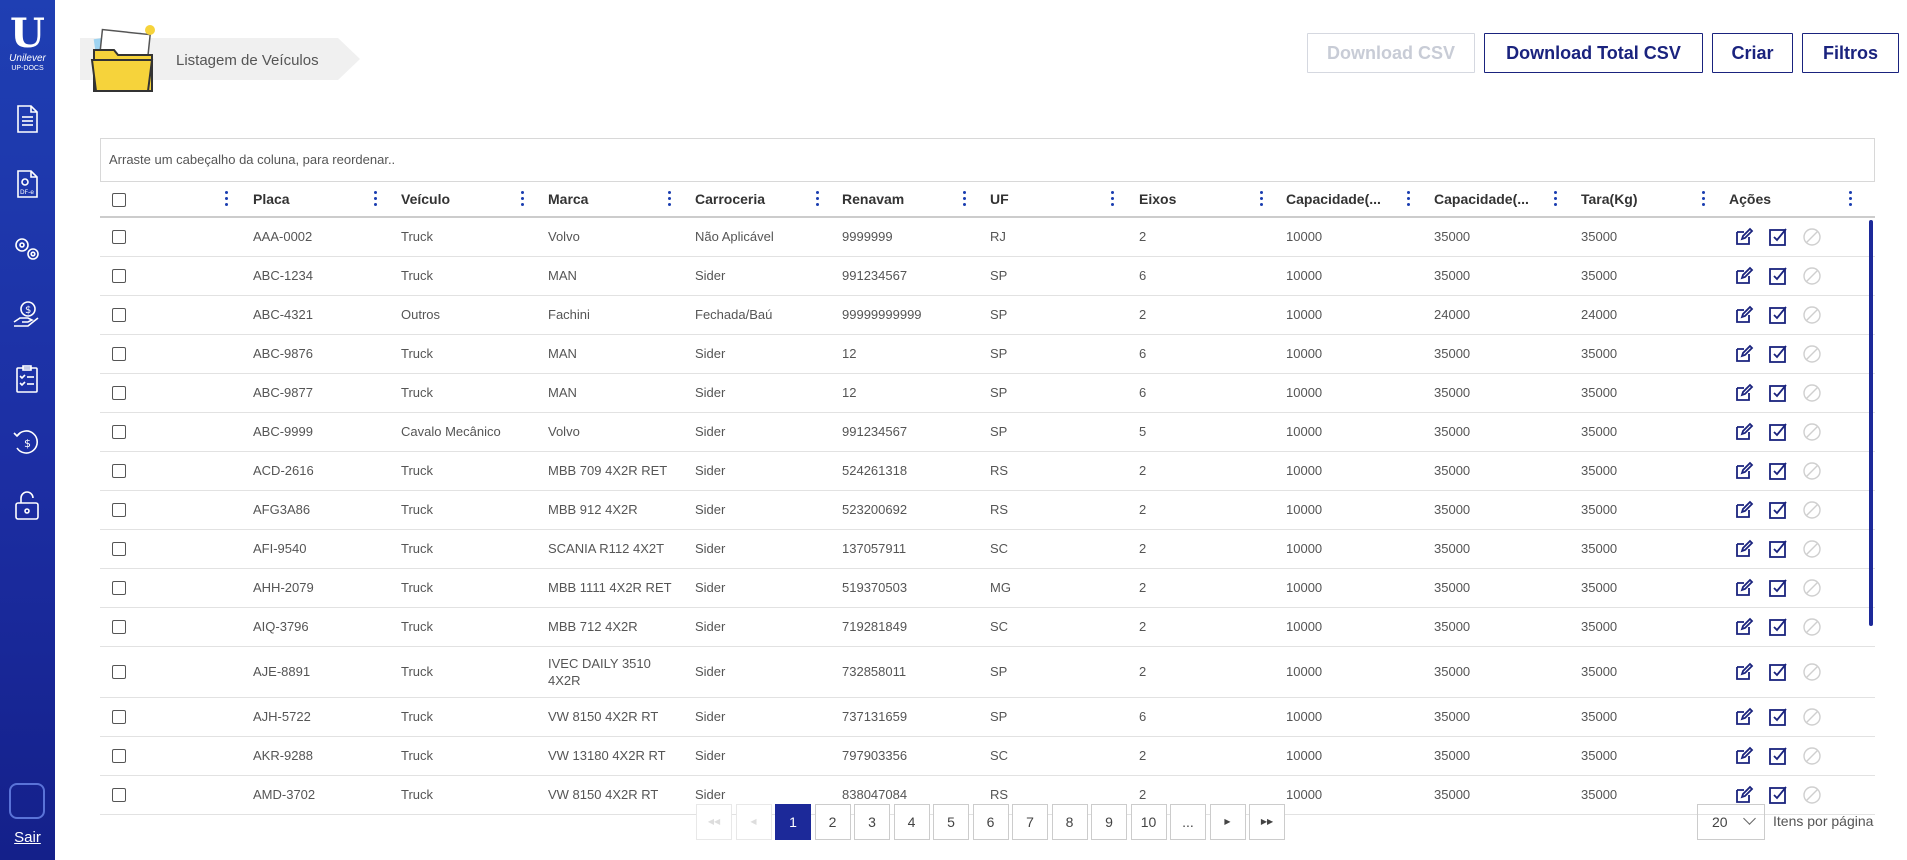 The width and height of the screenshot is (1907, 860). I want to click on column-header-plate: Placa, so click(303, 199).